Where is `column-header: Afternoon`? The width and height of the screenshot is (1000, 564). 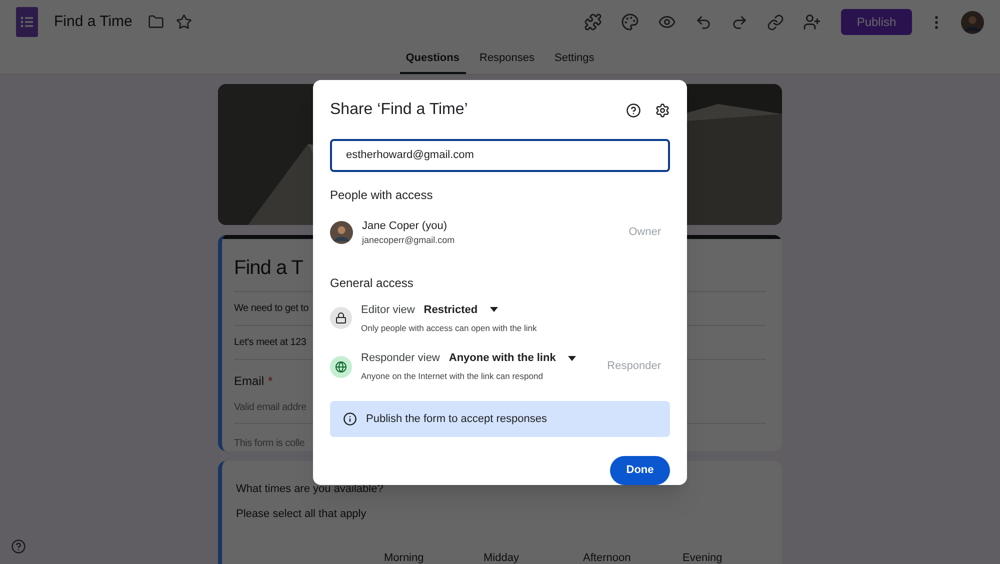 column-header: Afternoon is located at coordinates (607, 557).